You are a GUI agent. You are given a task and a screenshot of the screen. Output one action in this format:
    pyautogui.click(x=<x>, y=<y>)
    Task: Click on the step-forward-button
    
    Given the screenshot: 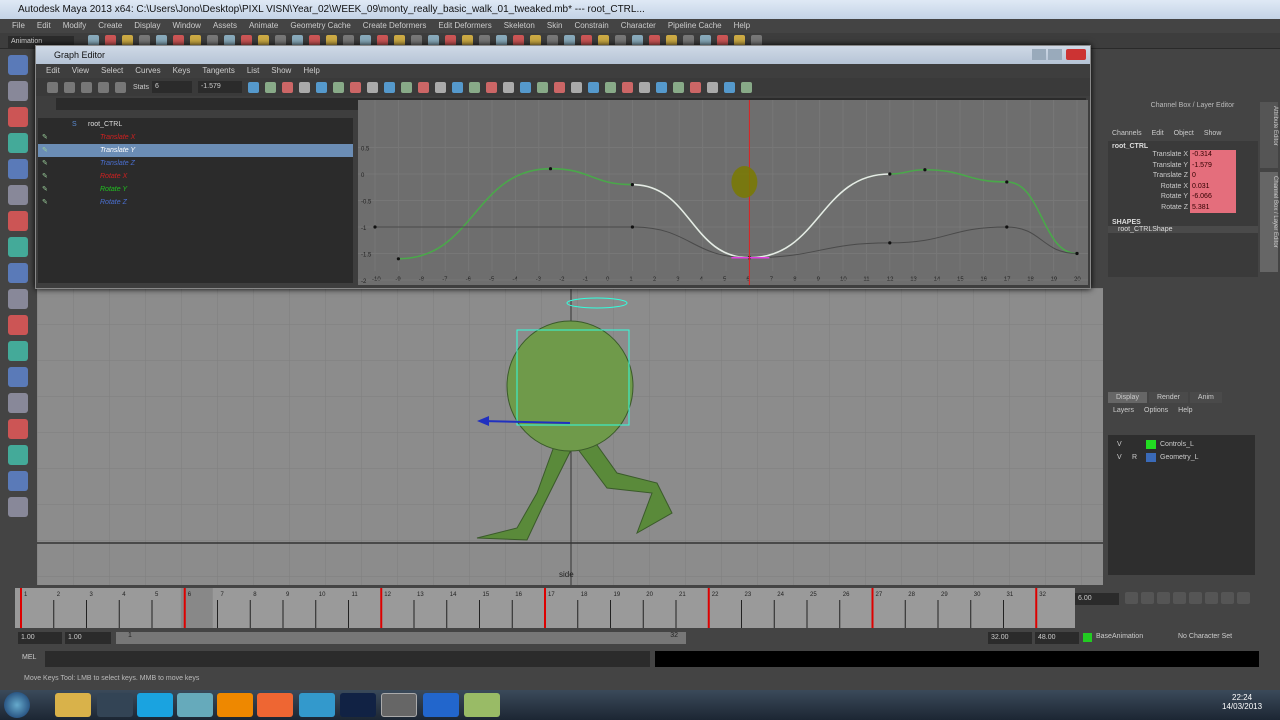 What is the action you would take?
    pyautogui.click(x=1211, y=598)
    